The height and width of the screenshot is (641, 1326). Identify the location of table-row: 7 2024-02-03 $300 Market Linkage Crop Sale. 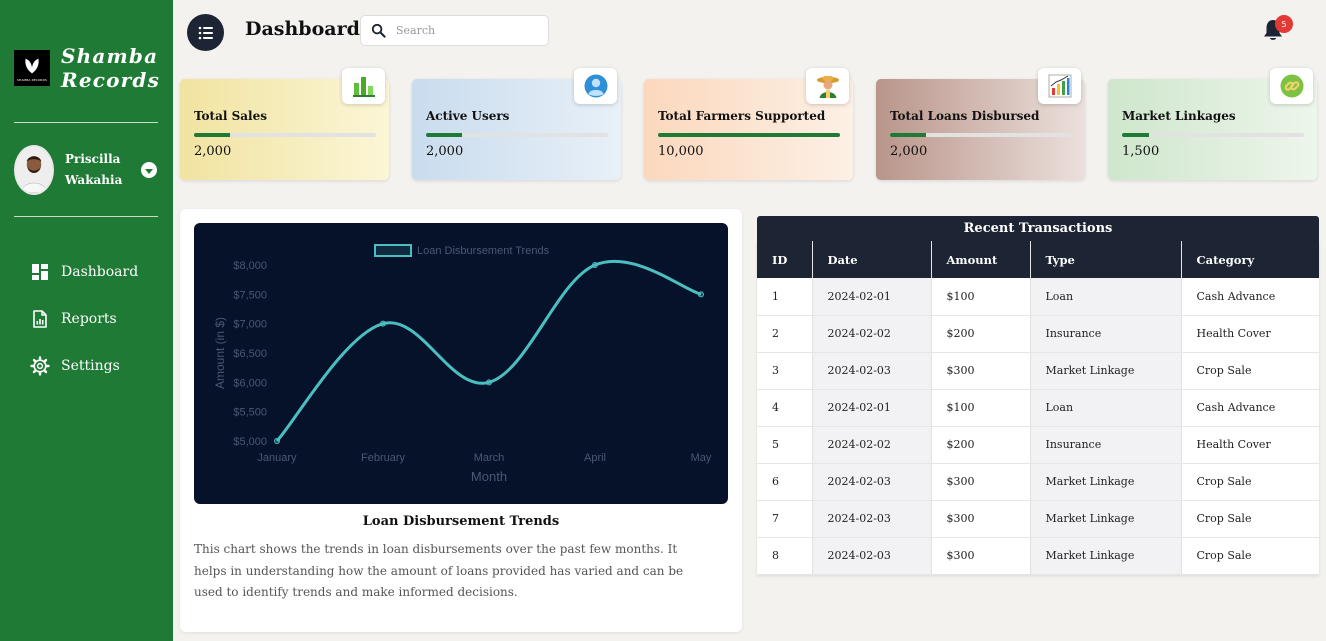
(1038, 519).